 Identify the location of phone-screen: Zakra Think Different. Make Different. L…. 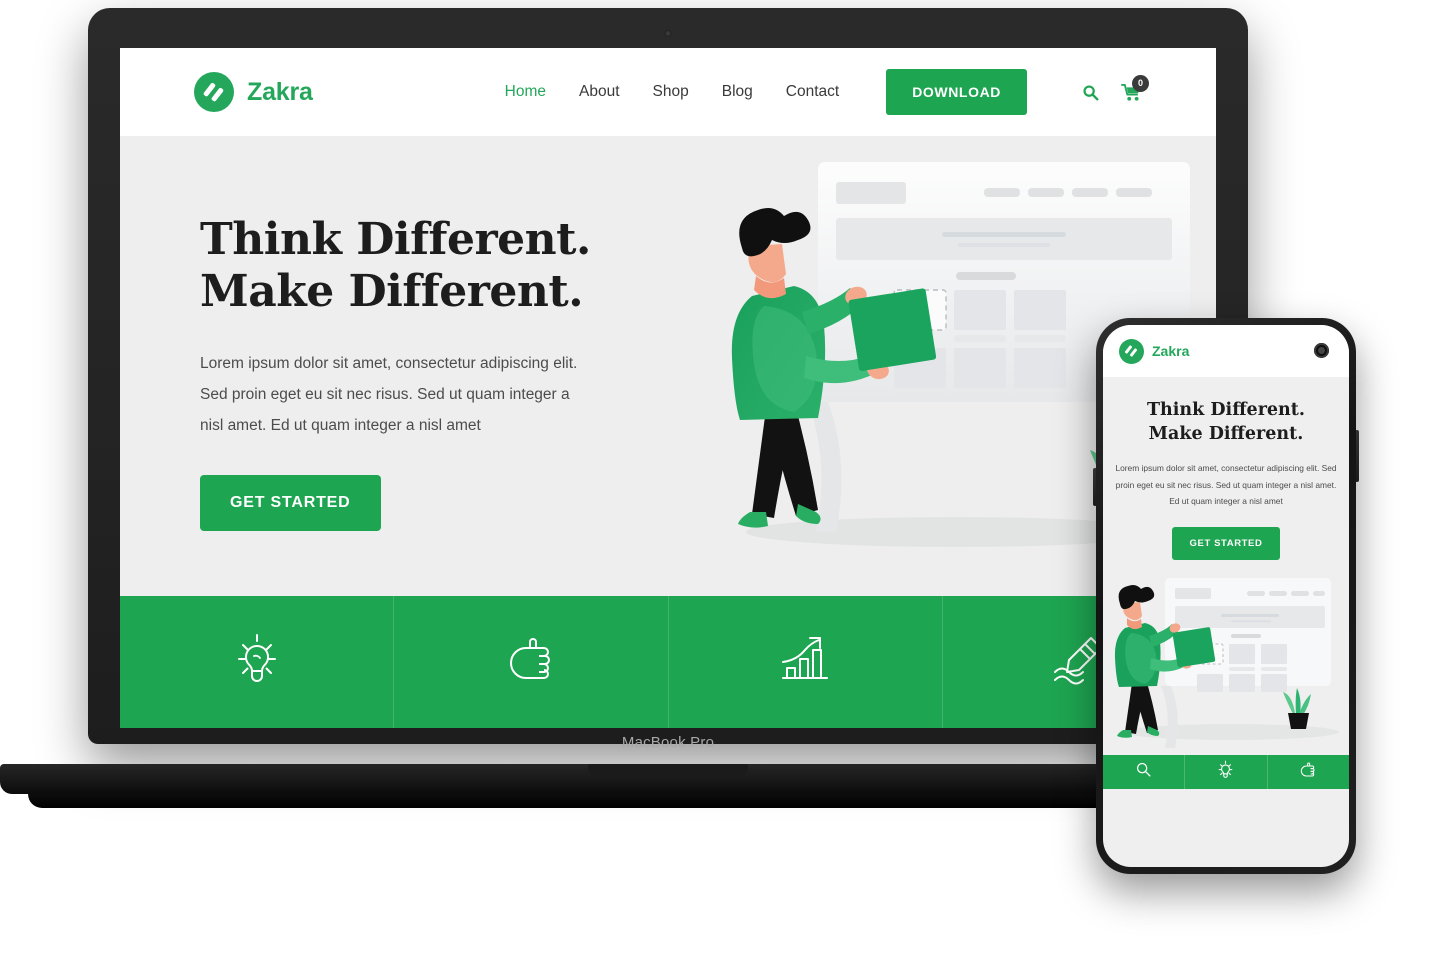
(1226, 596).